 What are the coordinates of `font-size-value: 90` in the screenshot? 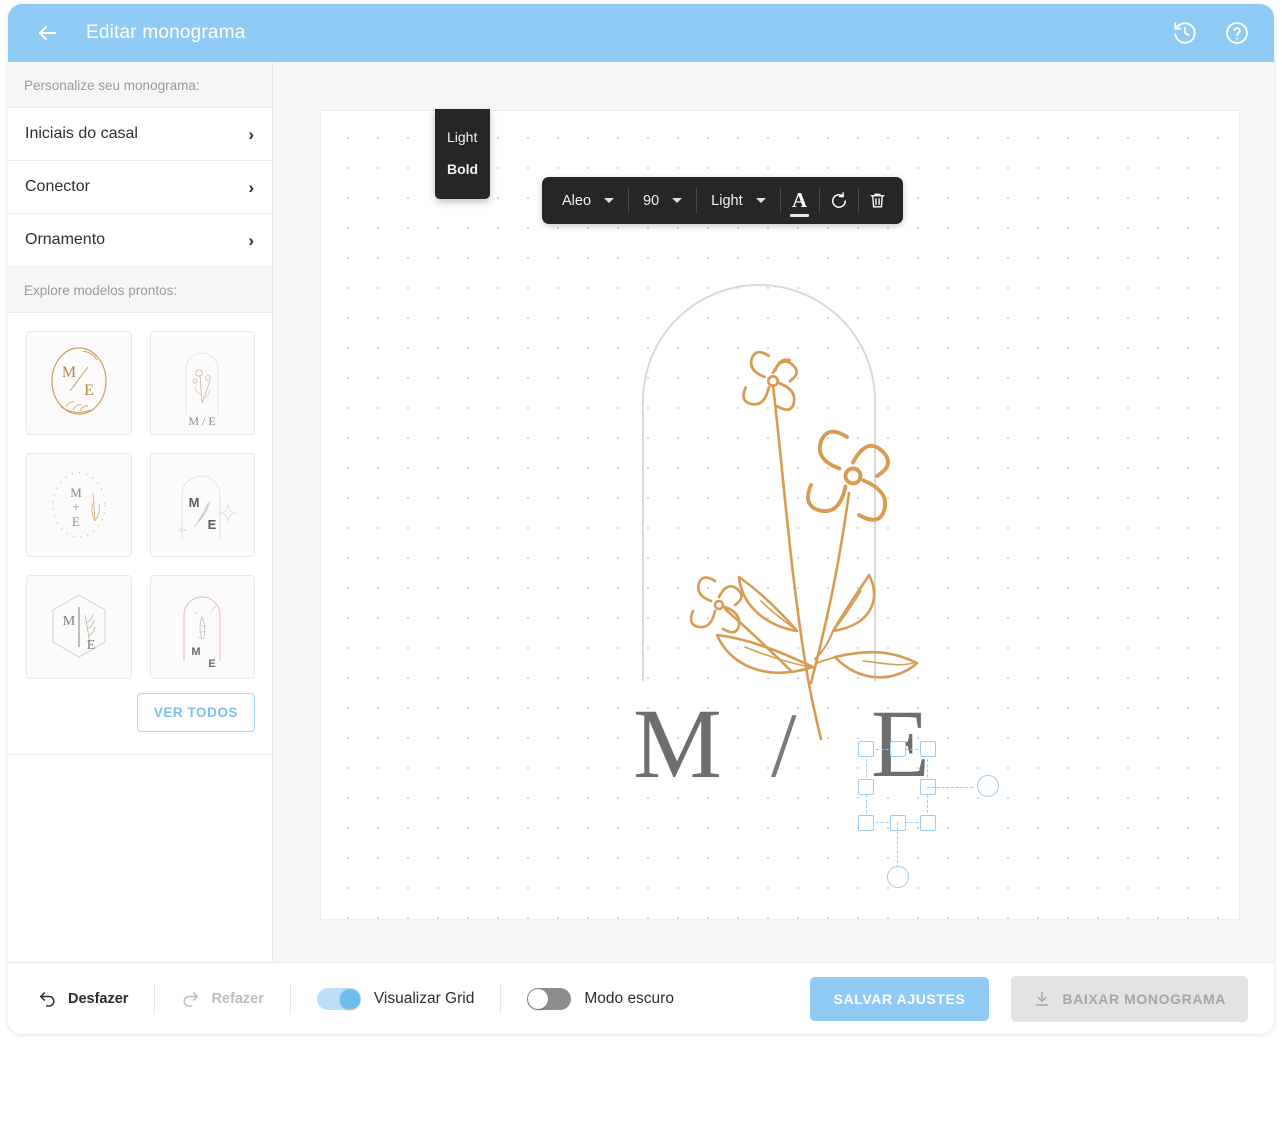 It's located at (651, 200).